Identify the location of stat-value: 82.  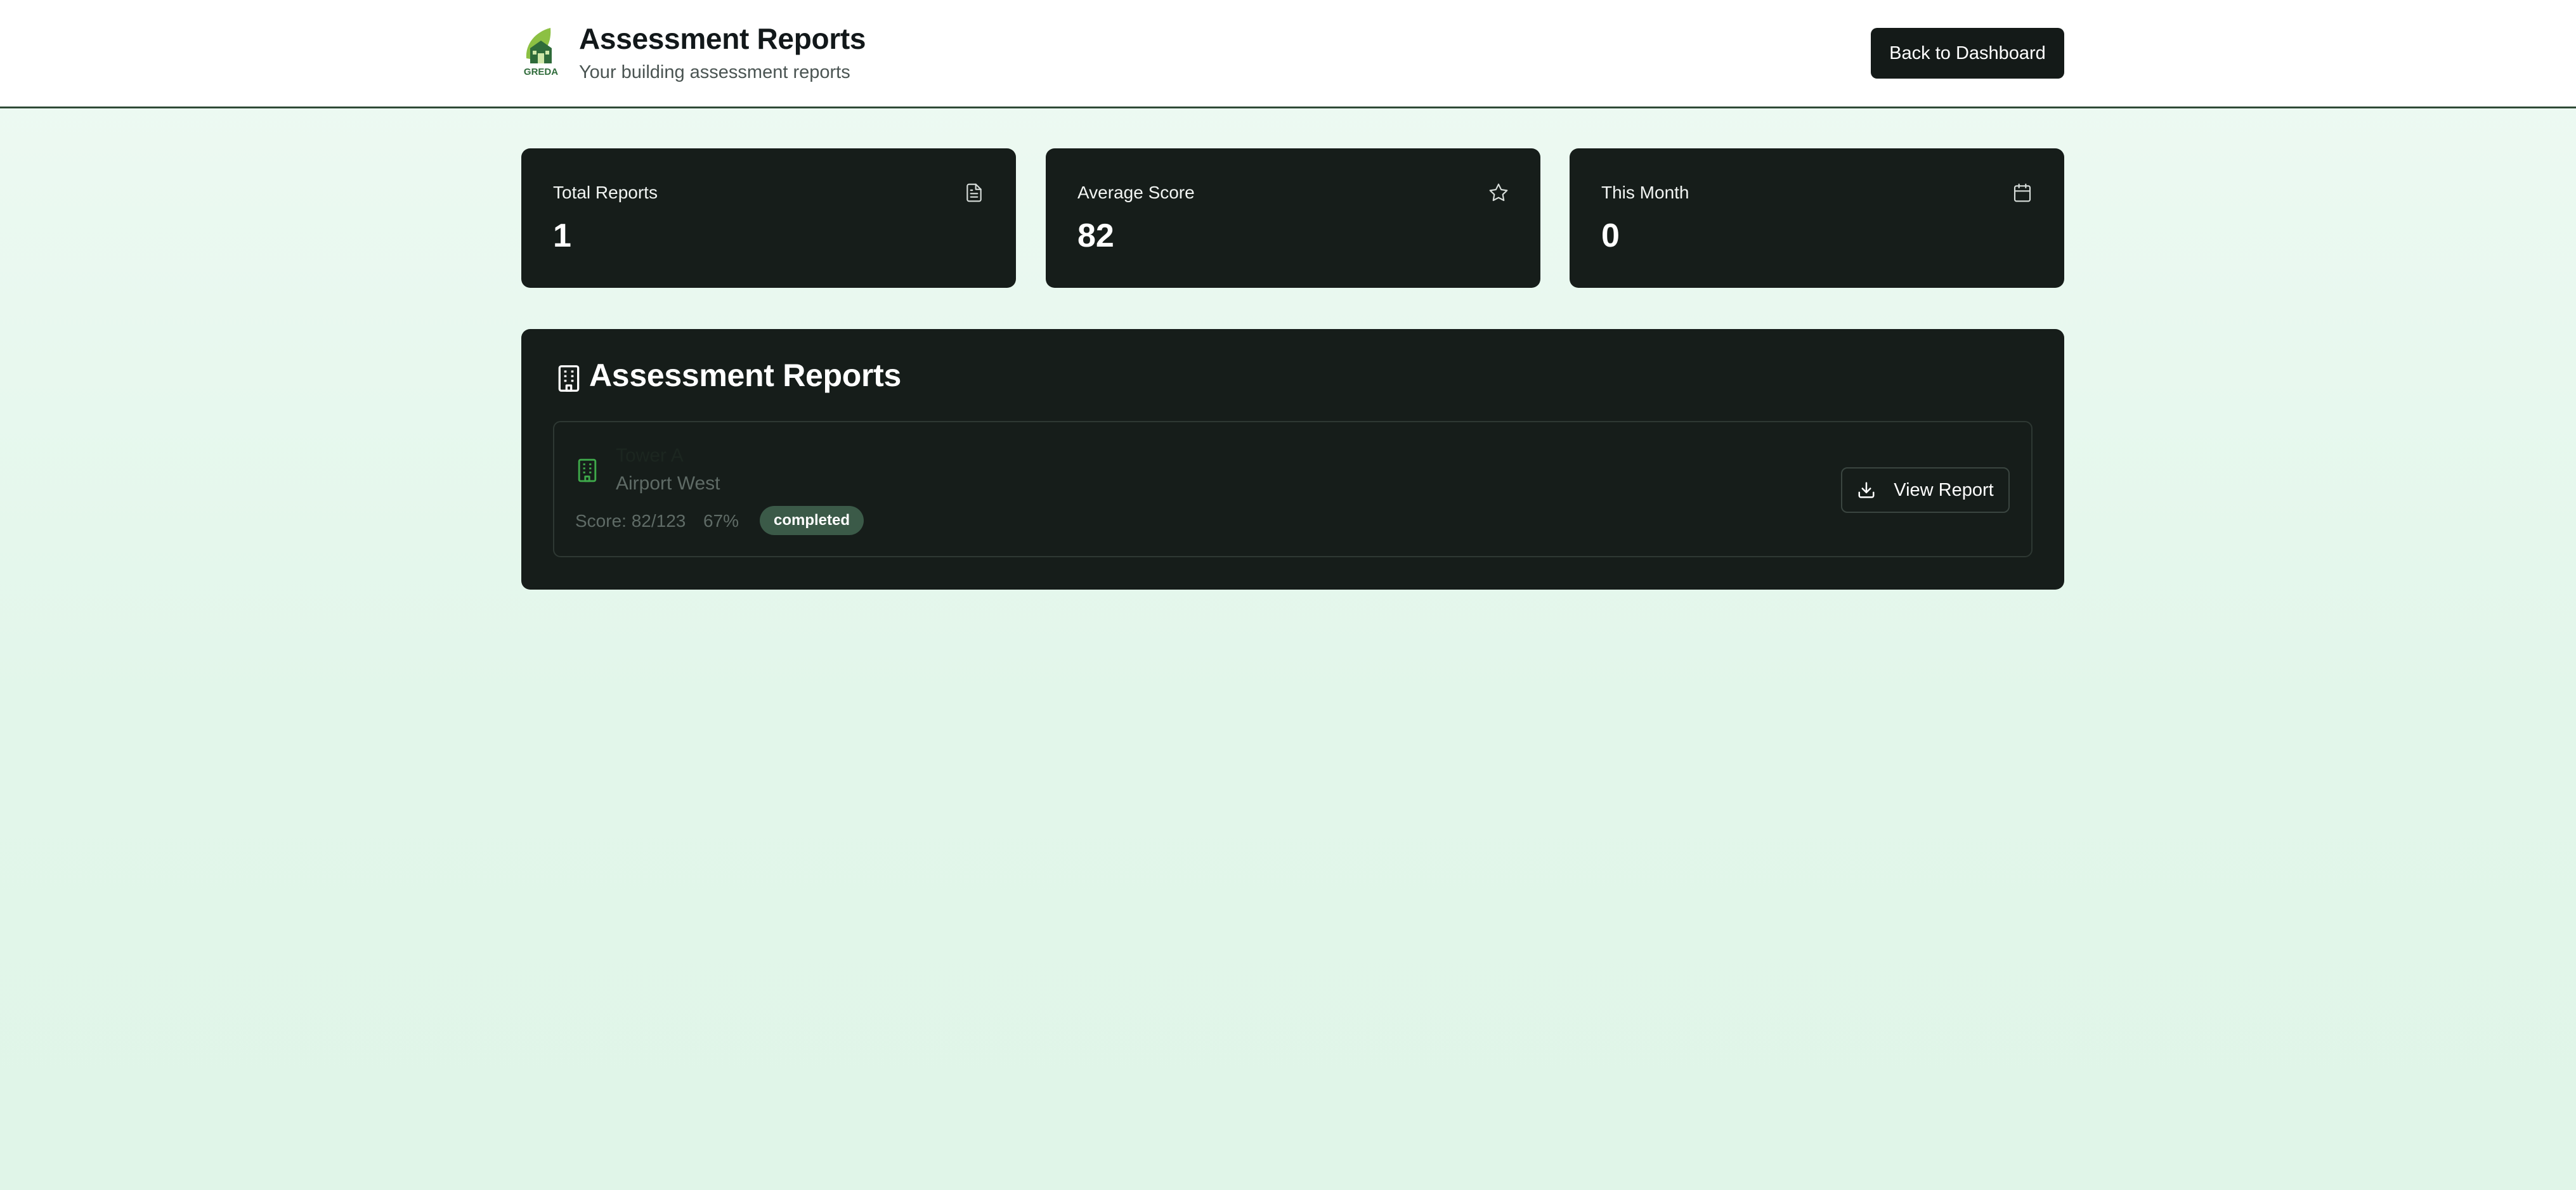
(1096, 235).